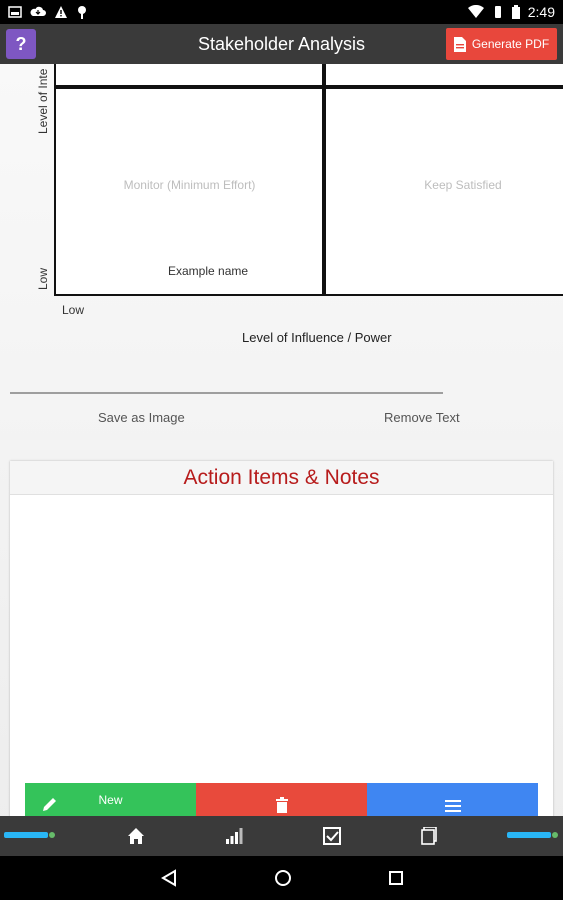  Describe the element at coordinates (38, 11) in the screenshot. I see `cloud-download-icon` at that location.